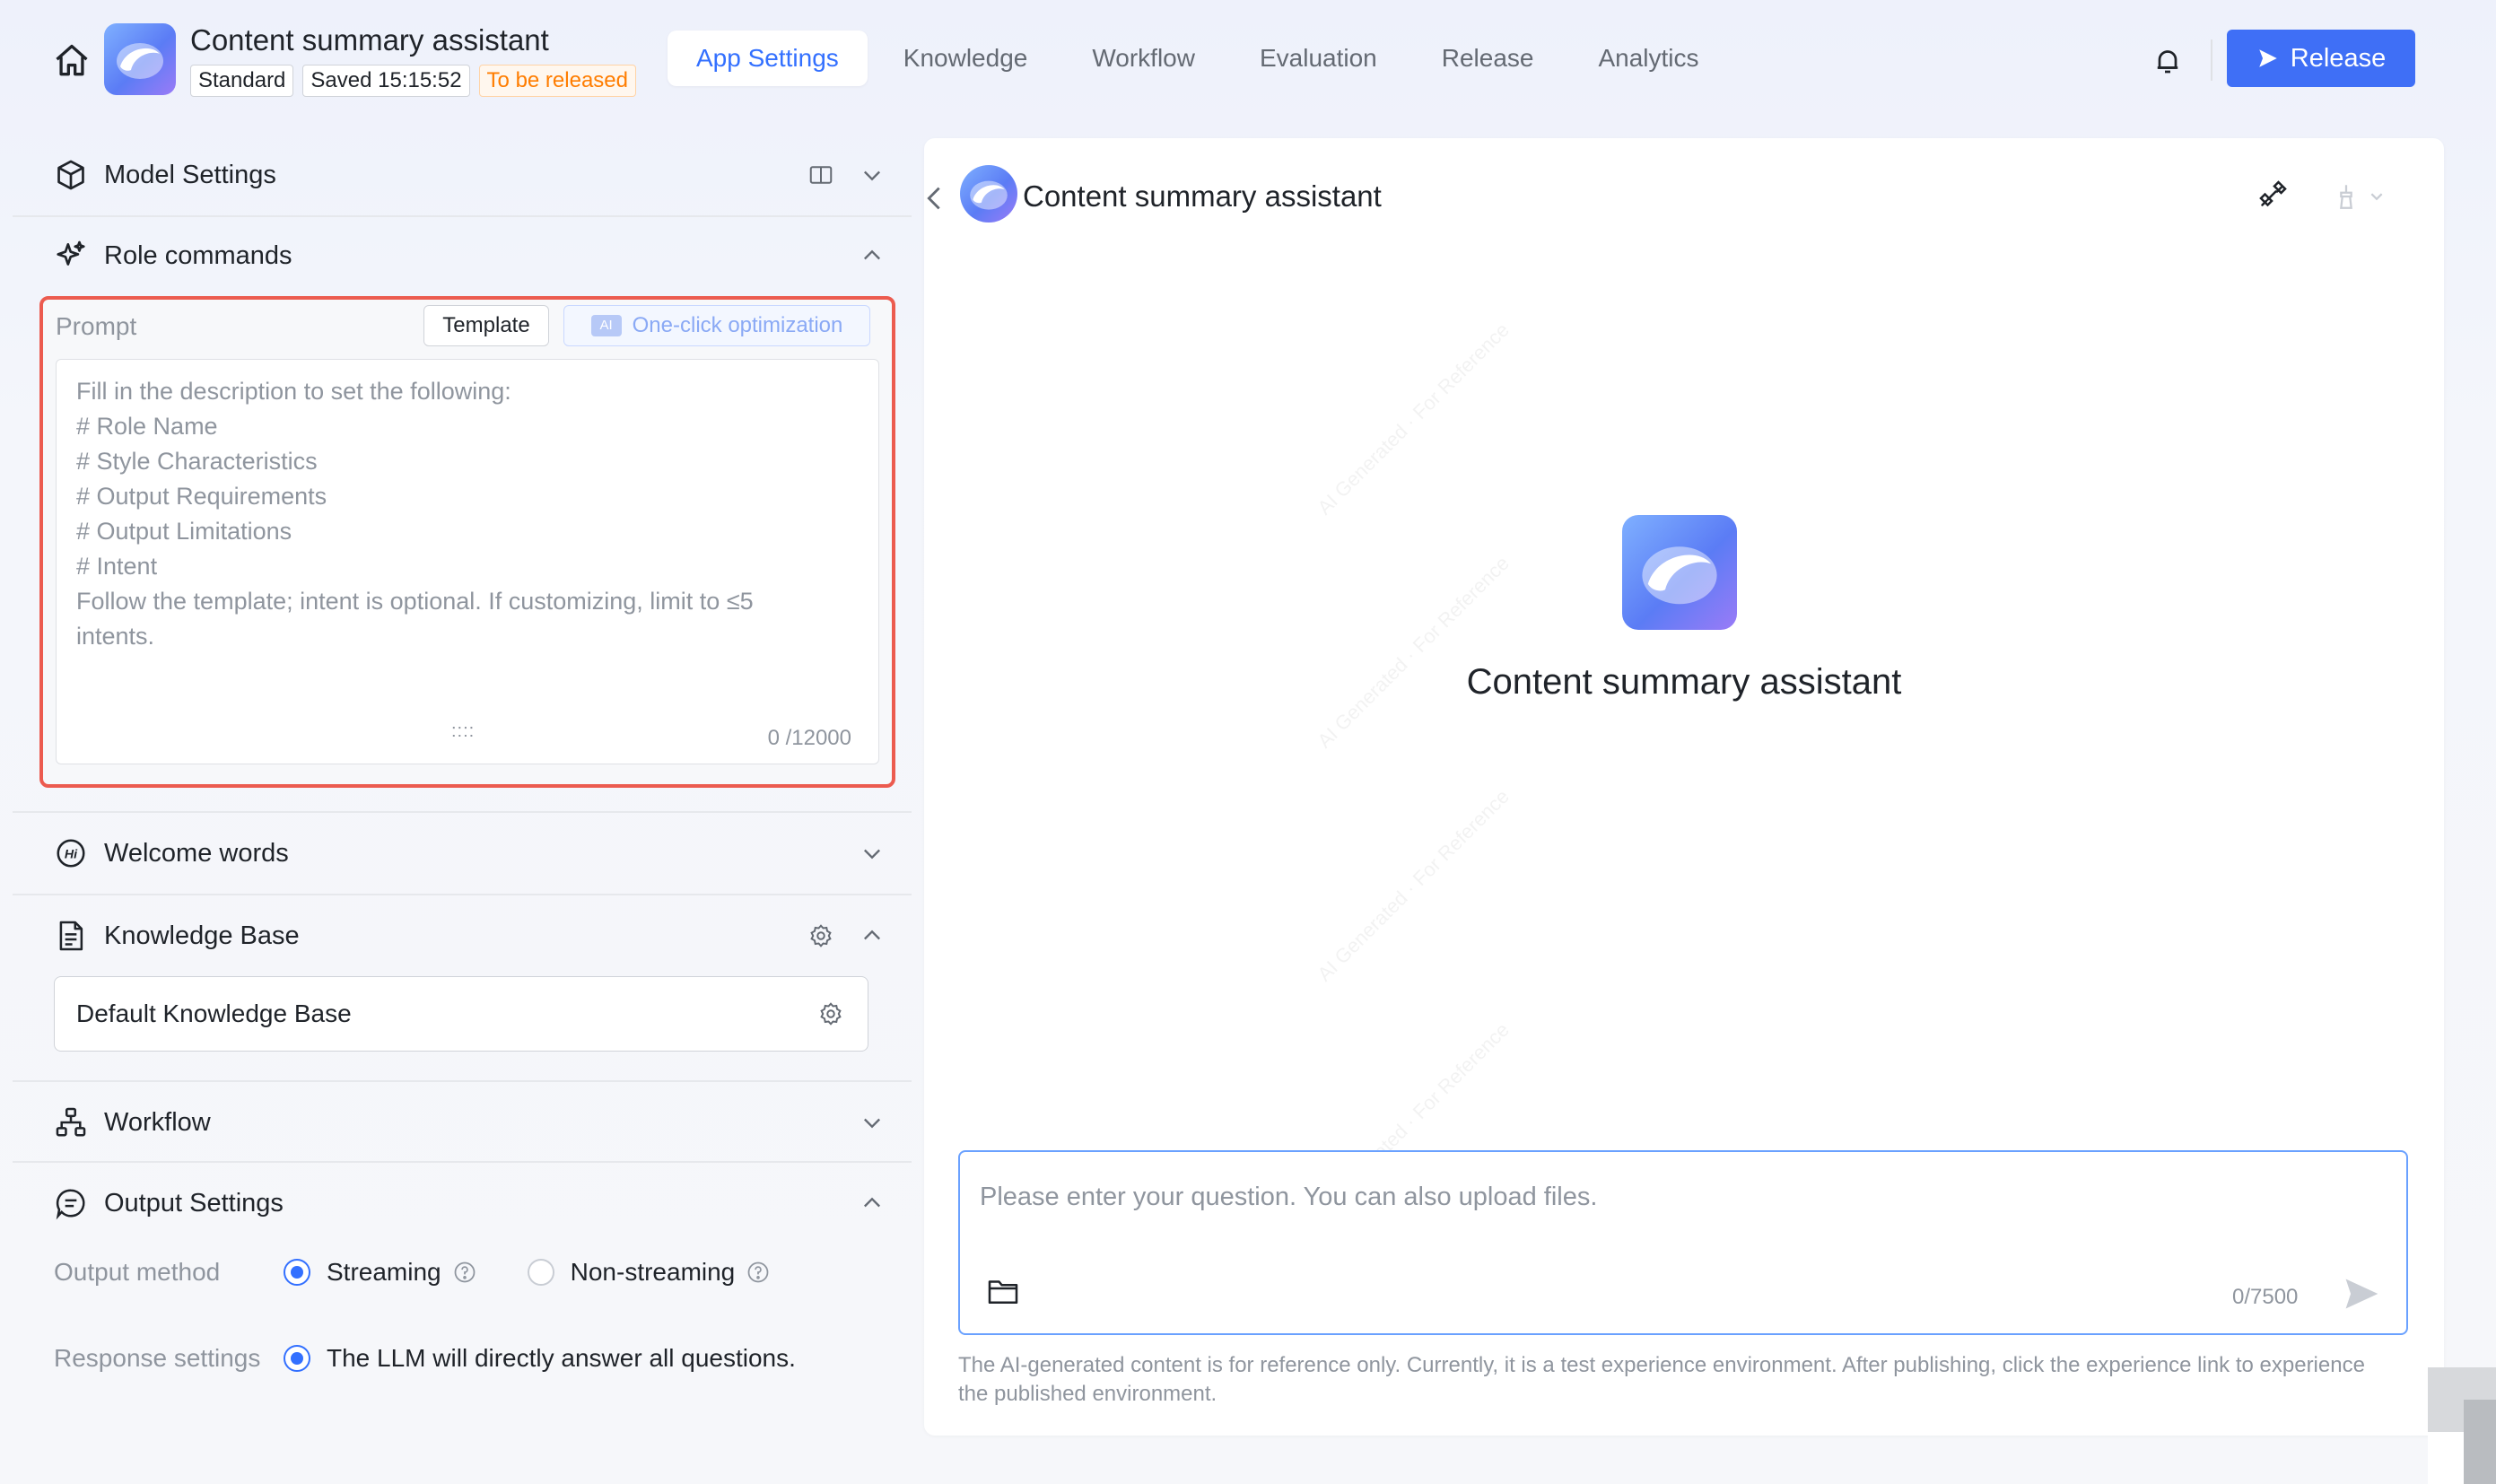 The image size is (2496, 1484). I want to click on tab-app-settings: App Settings, so click(768, 59).